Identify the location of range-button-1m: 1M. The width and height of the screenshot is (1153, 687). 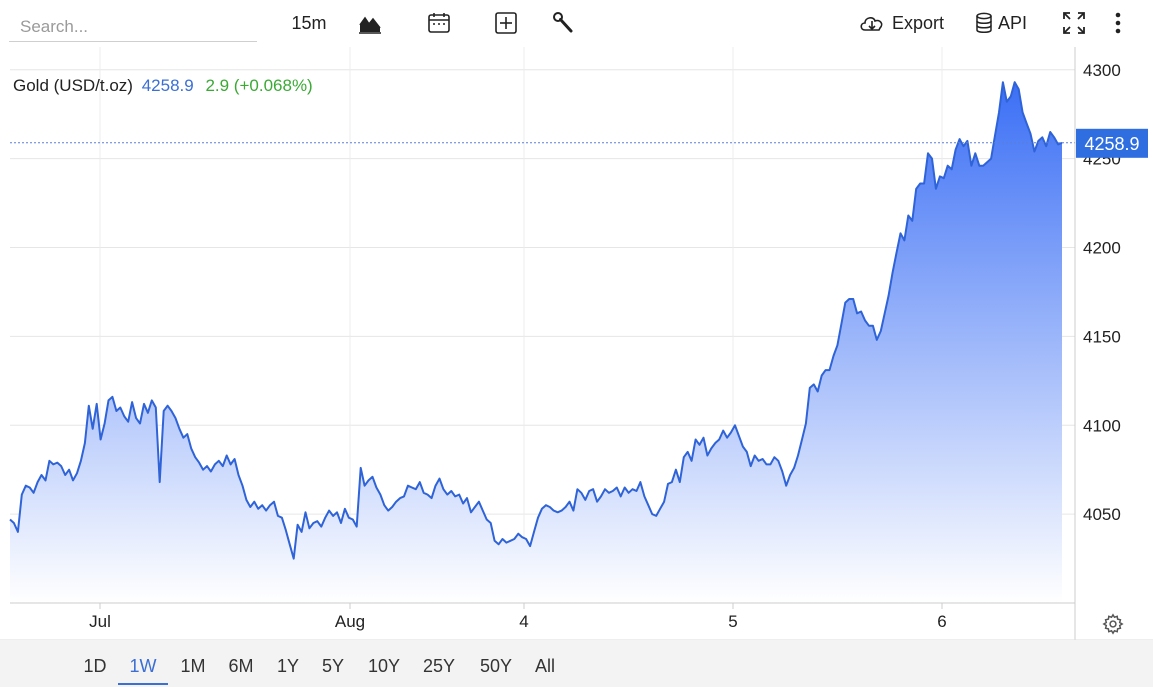
(193, 669).